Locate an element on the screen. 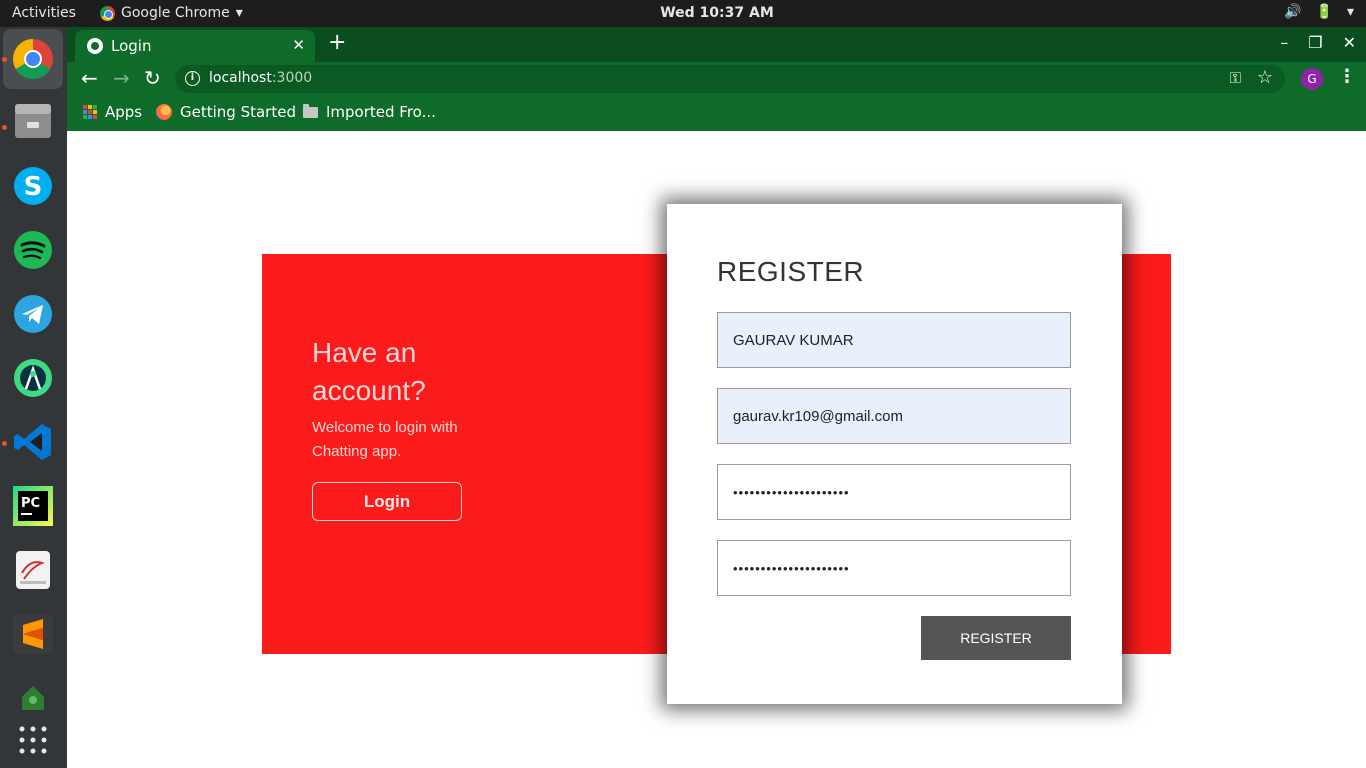  grid-icon is located at coordinates (33, 740).